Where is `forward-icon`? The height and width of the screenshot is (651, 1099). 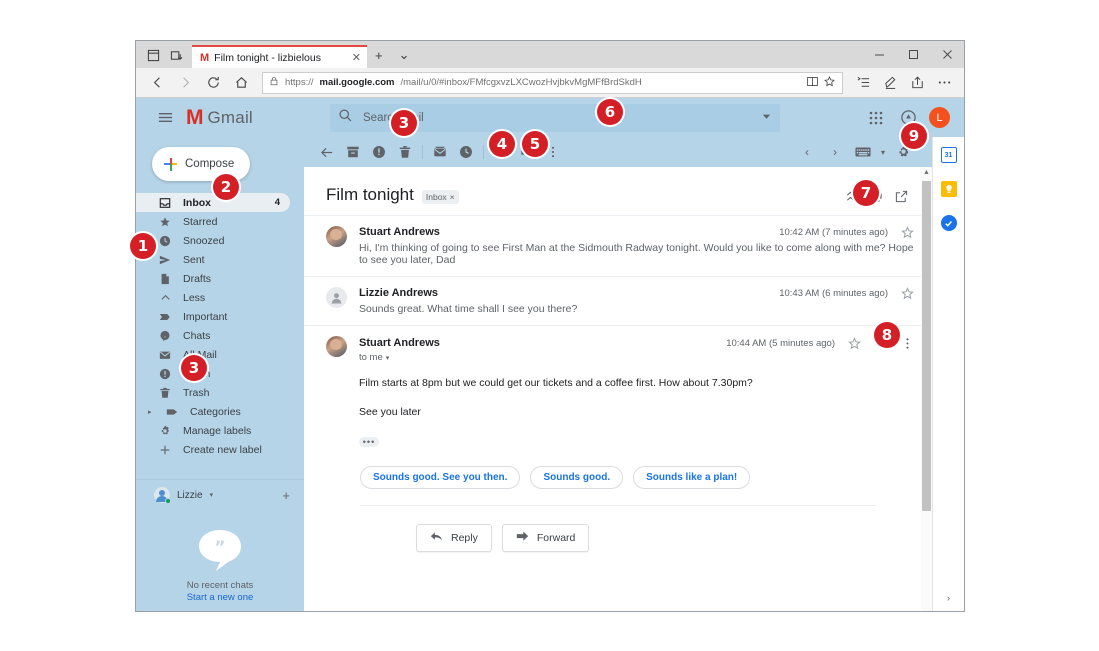 forward-icon is located at coordinates (522, 538).